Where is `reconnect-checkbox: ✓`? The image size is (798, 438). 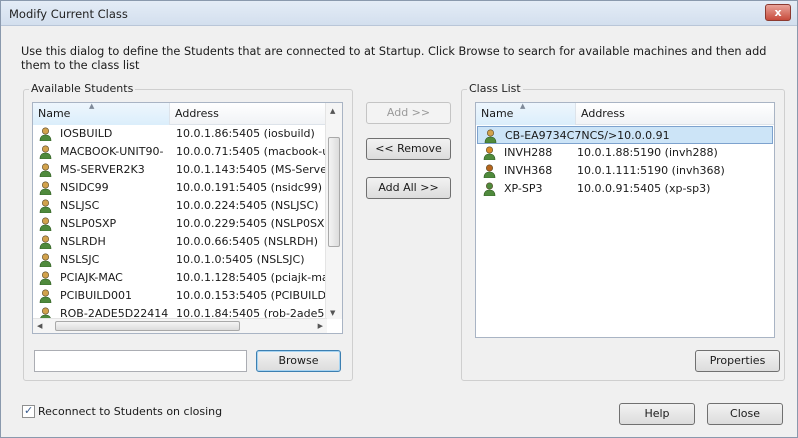 reconnect-checkbox: ✓ is located at coordinates (28, 411).